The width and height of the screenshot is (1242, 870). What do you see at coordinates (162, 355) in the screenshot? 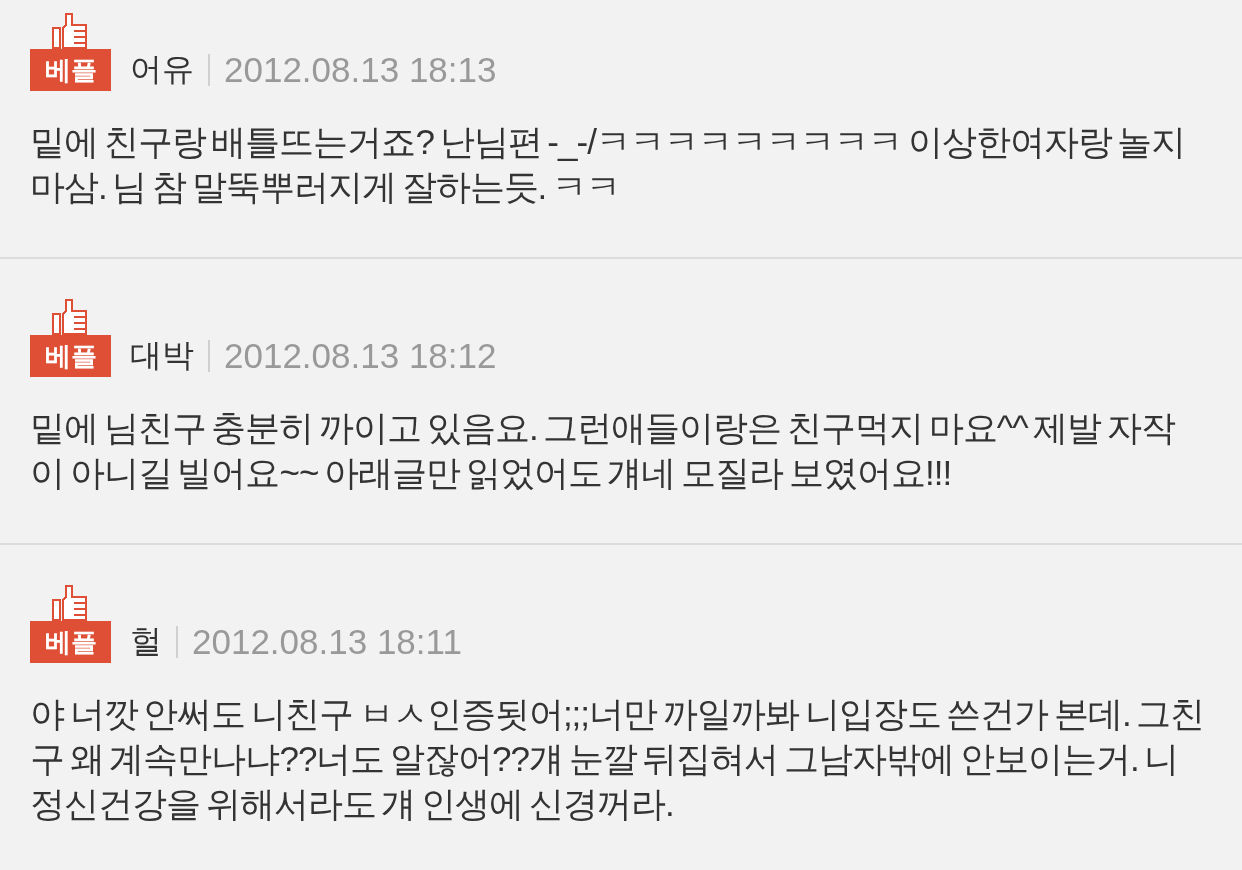
I see `author-name: 대박` at bounding box center [162, 355].